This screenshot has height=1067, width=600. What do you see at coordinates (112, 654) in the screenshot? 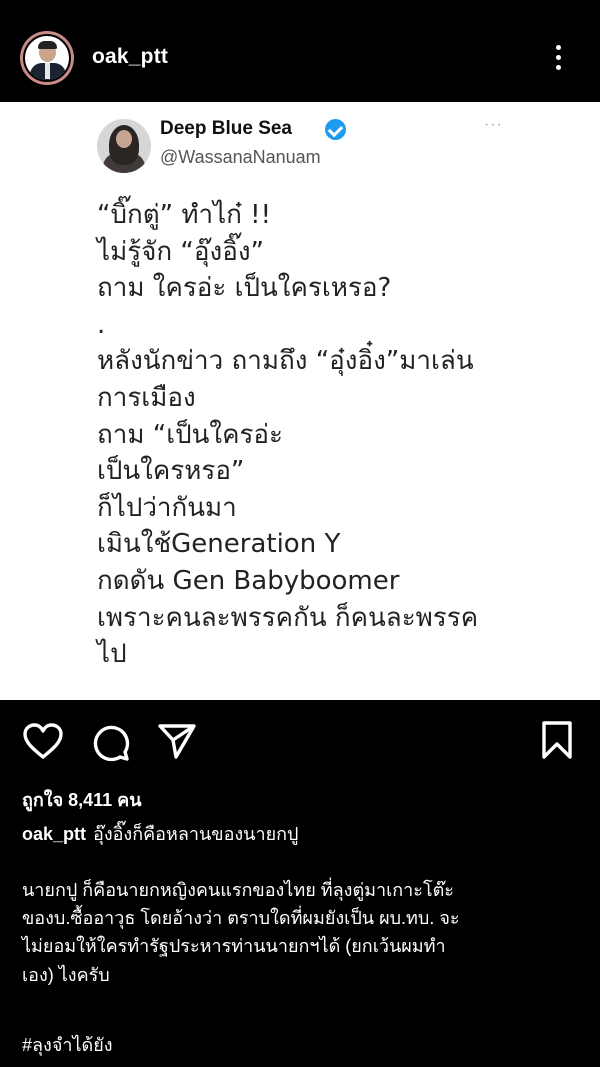
I see `tweet-line: ไป` at bounding box center [112, 654].